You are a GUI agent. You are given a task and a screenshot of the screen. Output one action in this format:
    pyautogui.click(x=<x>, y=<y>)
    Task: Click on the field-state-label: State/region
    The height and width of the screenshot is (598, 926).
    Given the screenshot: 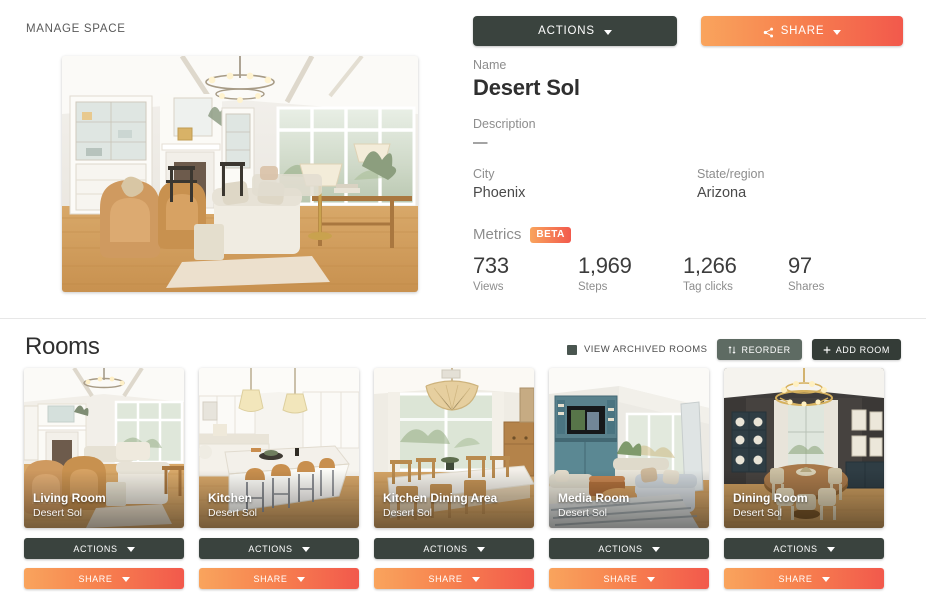 What is the action you would take?
    pyautogui.click(x=731, y=174)
    